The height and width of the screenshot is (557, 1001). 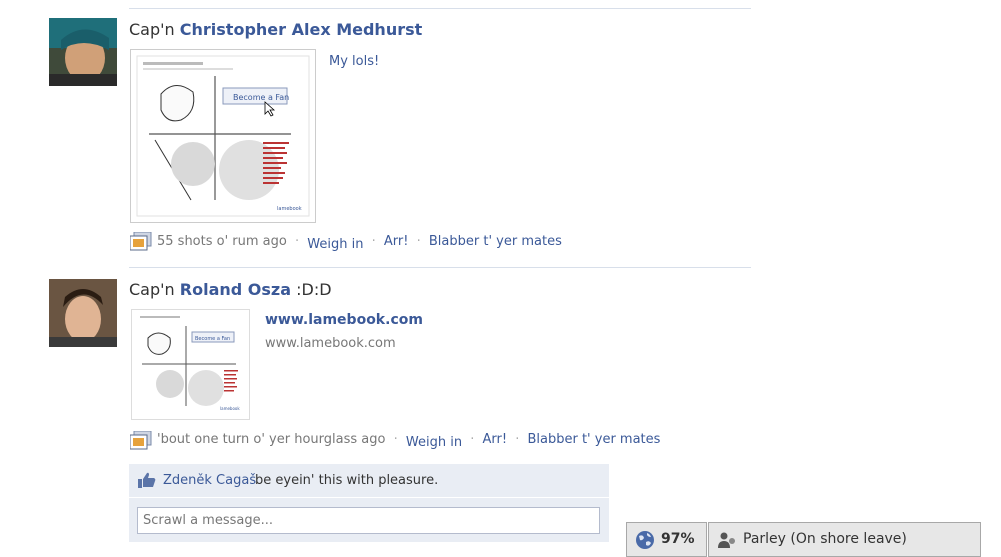 What do you see at coordinates (825, 539) in the screenshot?
I see `chat-label: Parley (On shore leave)` at bounding box center [825, 539].